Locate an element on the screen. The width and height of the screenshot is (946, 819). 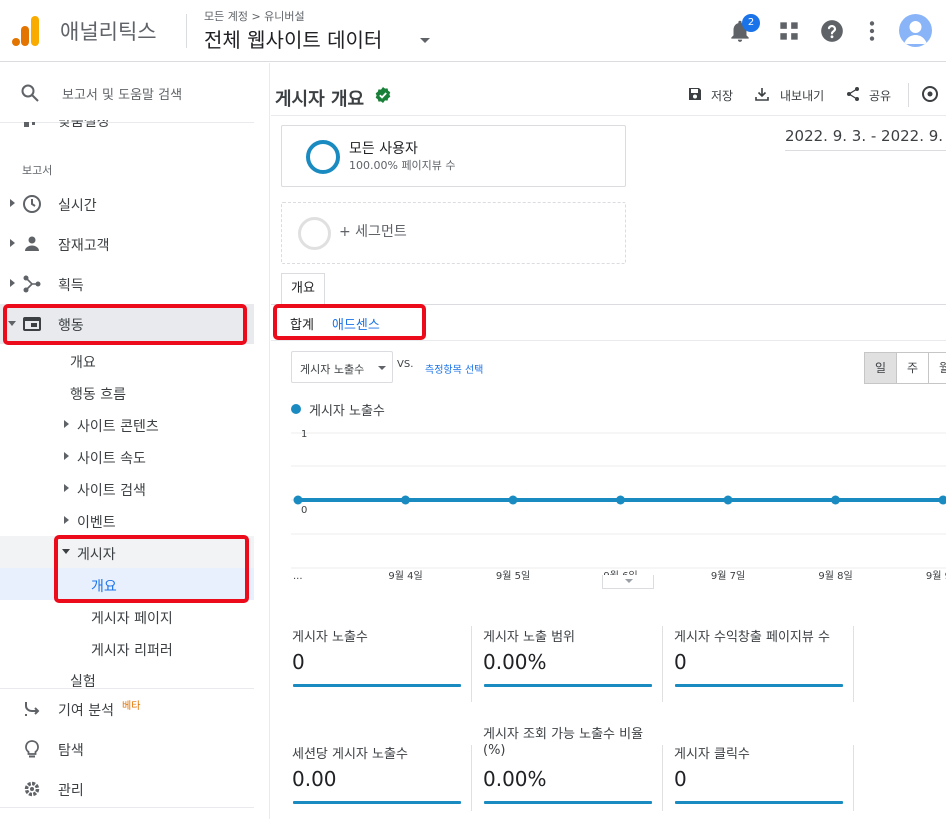
kpi-viewable-impressions-ratio: 게시자 조회 가능 노출수 비율 (%) 0.00% is located at coordinates (573, 770).